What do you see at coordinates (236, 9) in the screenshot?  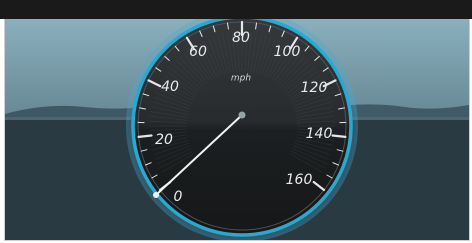 I see `top-black-bar` at bounding box center [236, 9].